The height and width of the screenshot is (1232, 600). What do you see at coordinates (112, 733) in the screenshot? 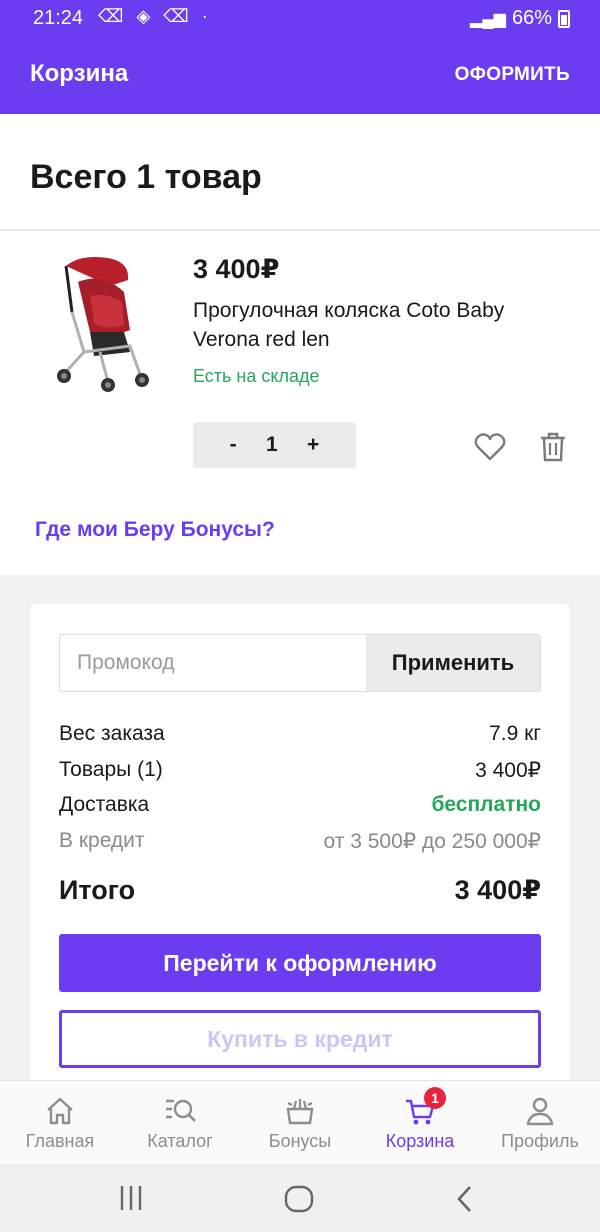
I see `weight-label: Вес заказа` at bounding box center [112, 733].